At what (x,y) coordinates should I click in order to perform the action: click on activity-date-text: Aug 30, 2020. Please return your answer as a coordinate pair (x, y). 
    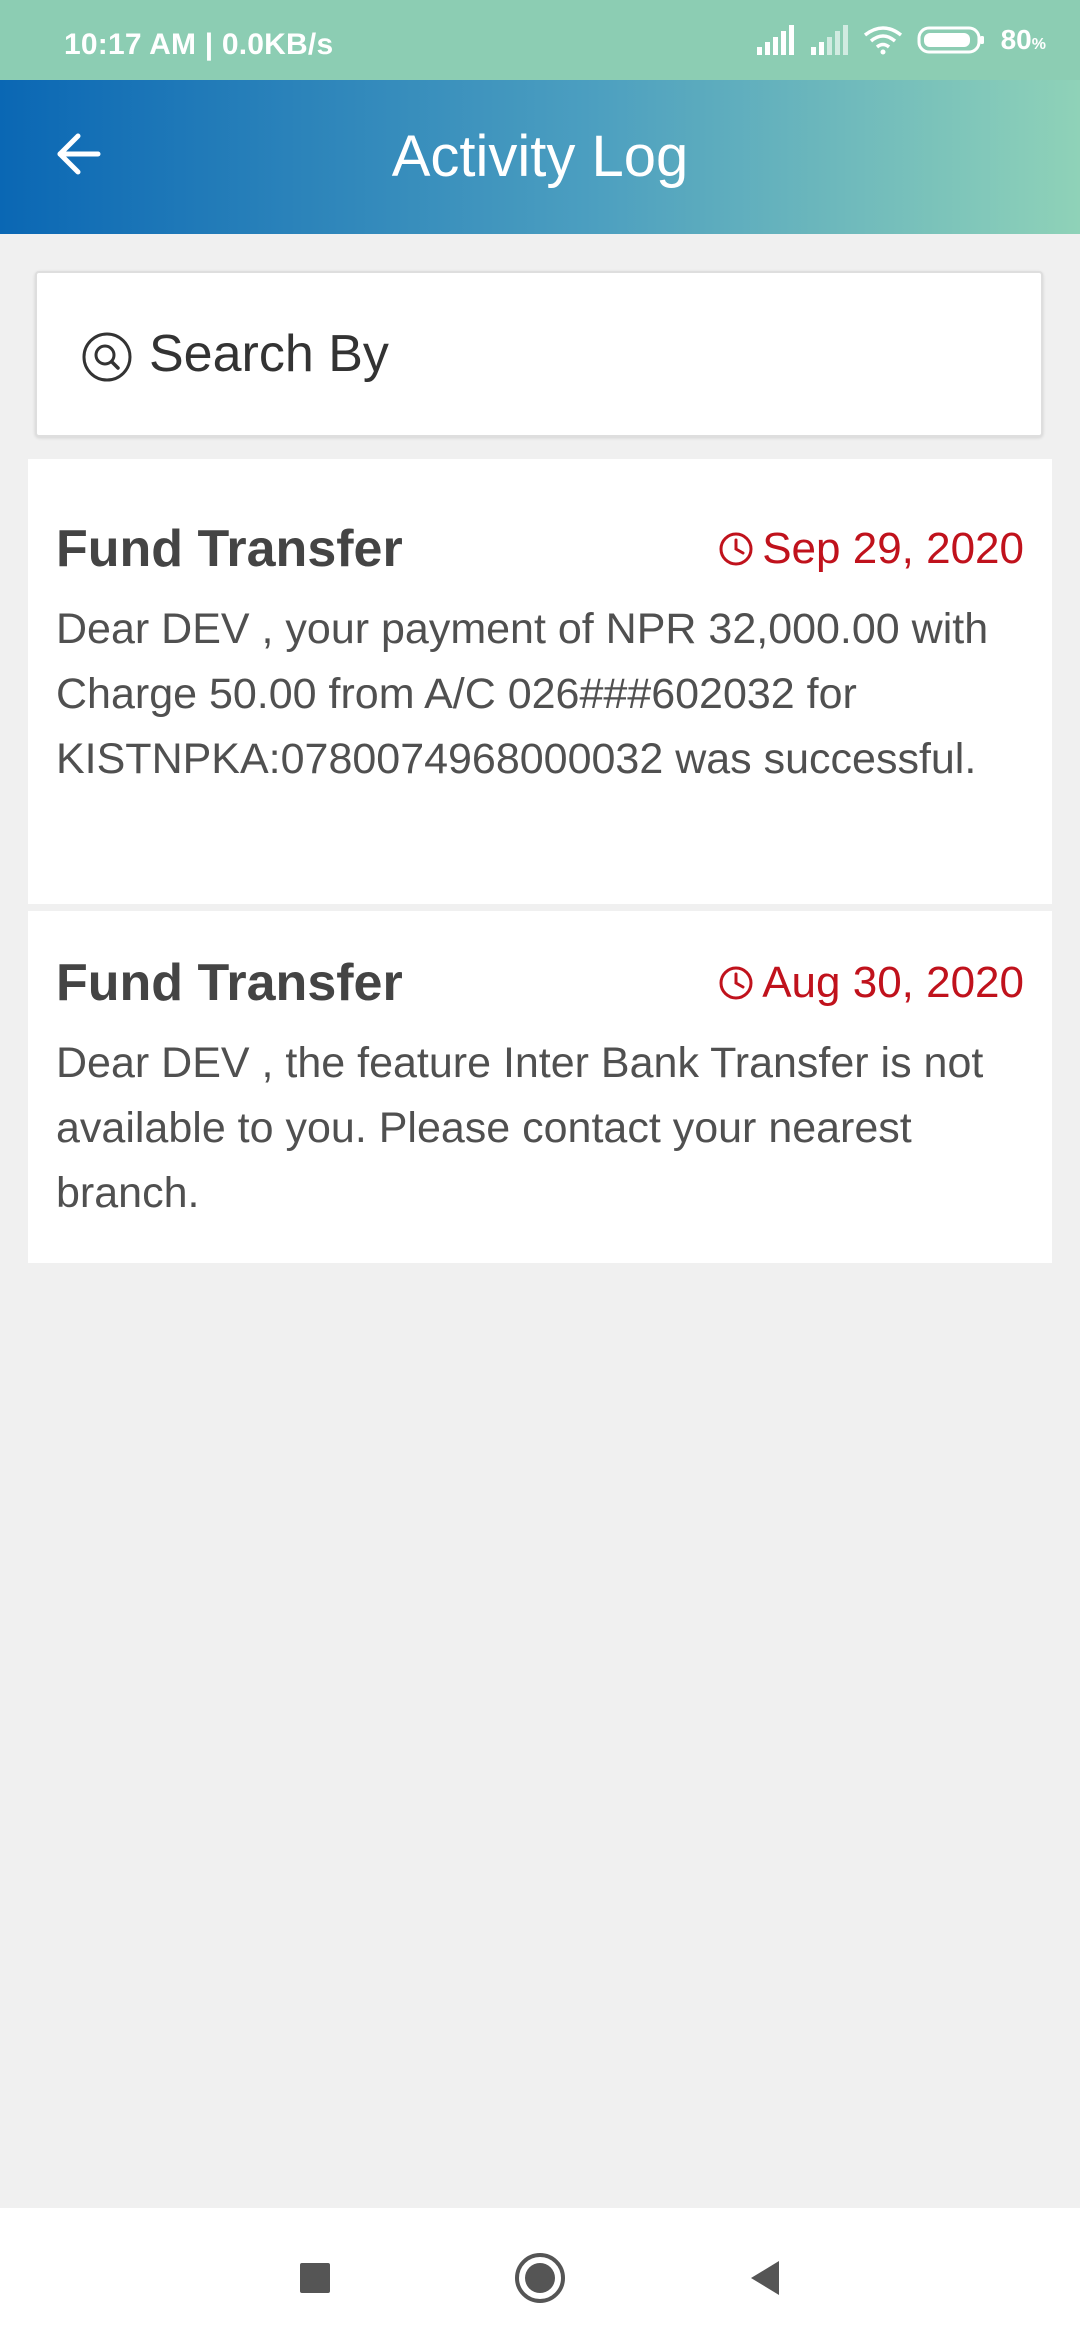
    Looking at the image, I should click on (893, 982).